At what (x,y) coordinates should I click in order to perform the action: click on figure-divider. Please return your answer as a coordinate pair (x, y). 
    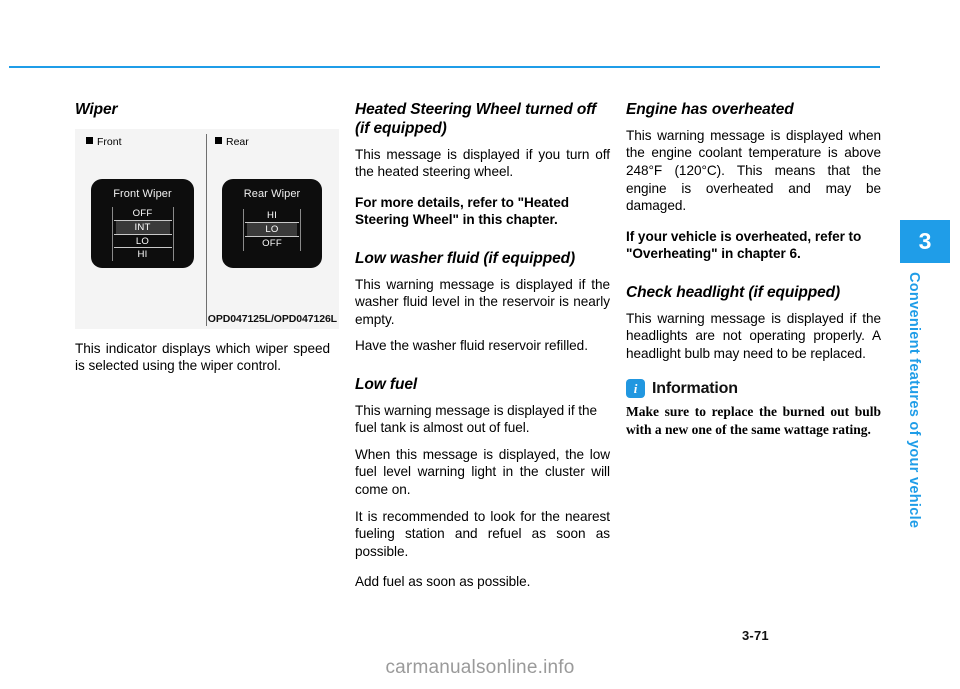
    Looking at the image, I should click on (206, 229).